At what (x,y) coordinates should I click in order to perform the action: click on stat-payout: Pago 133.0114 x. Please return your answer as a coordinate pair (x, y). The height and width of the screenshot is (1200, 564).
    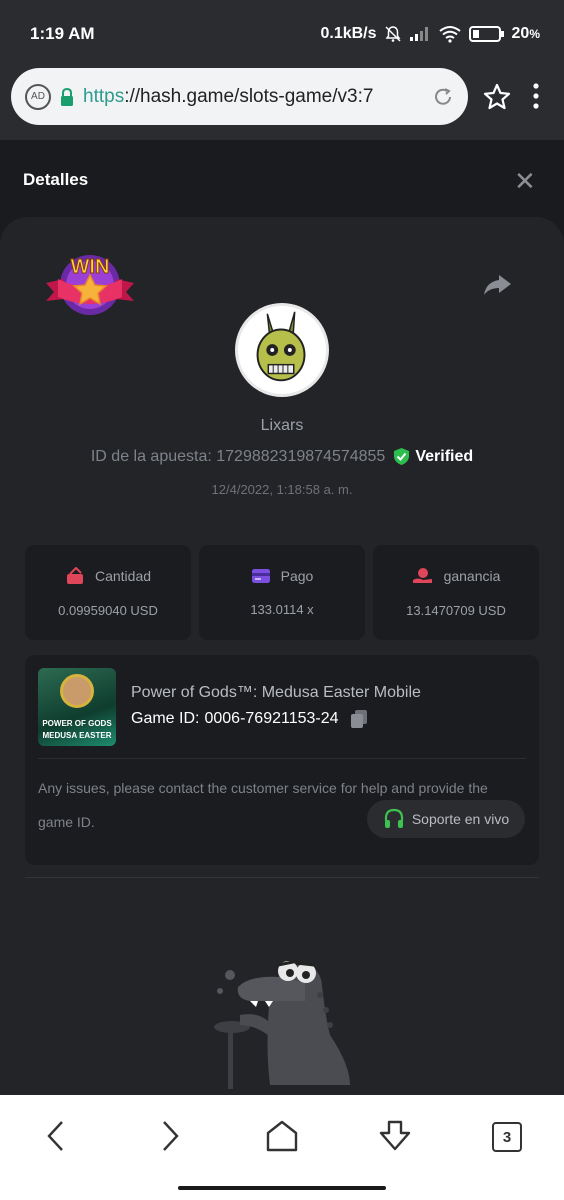
    Looking at the image, I should click on (282, 592).